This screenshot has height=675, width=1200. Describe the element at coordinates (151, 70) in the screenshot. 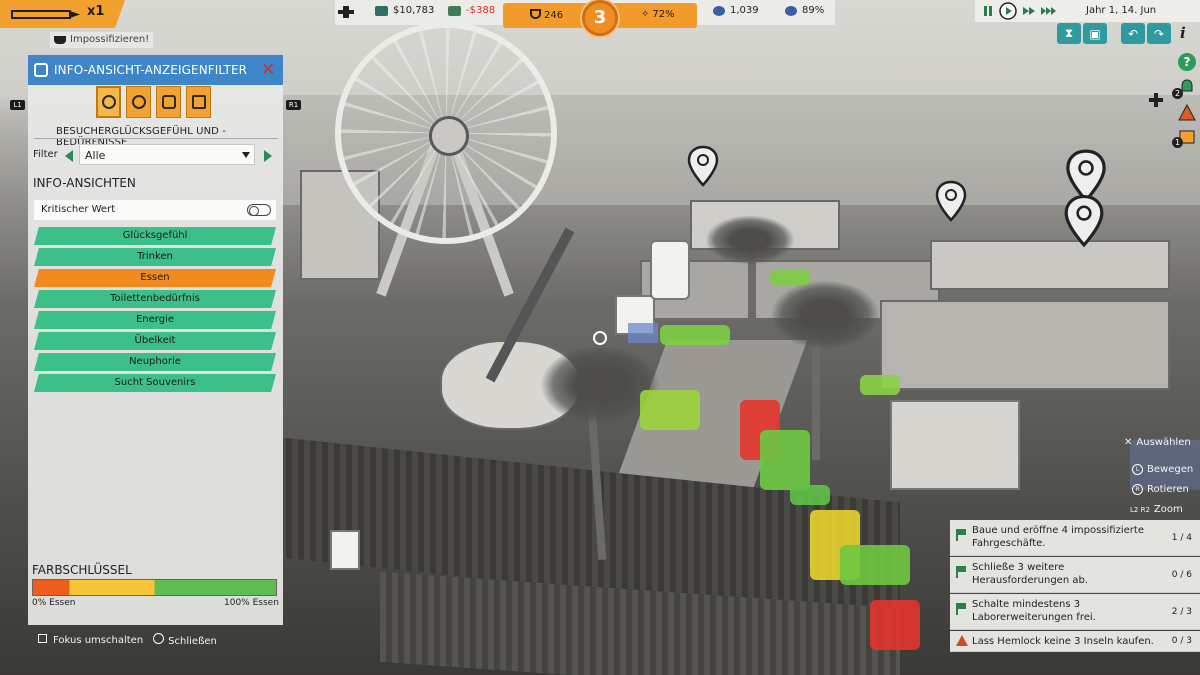

I see `panel-title: INFO-ANSICHT-ANZEIGENFILTER` at that location.